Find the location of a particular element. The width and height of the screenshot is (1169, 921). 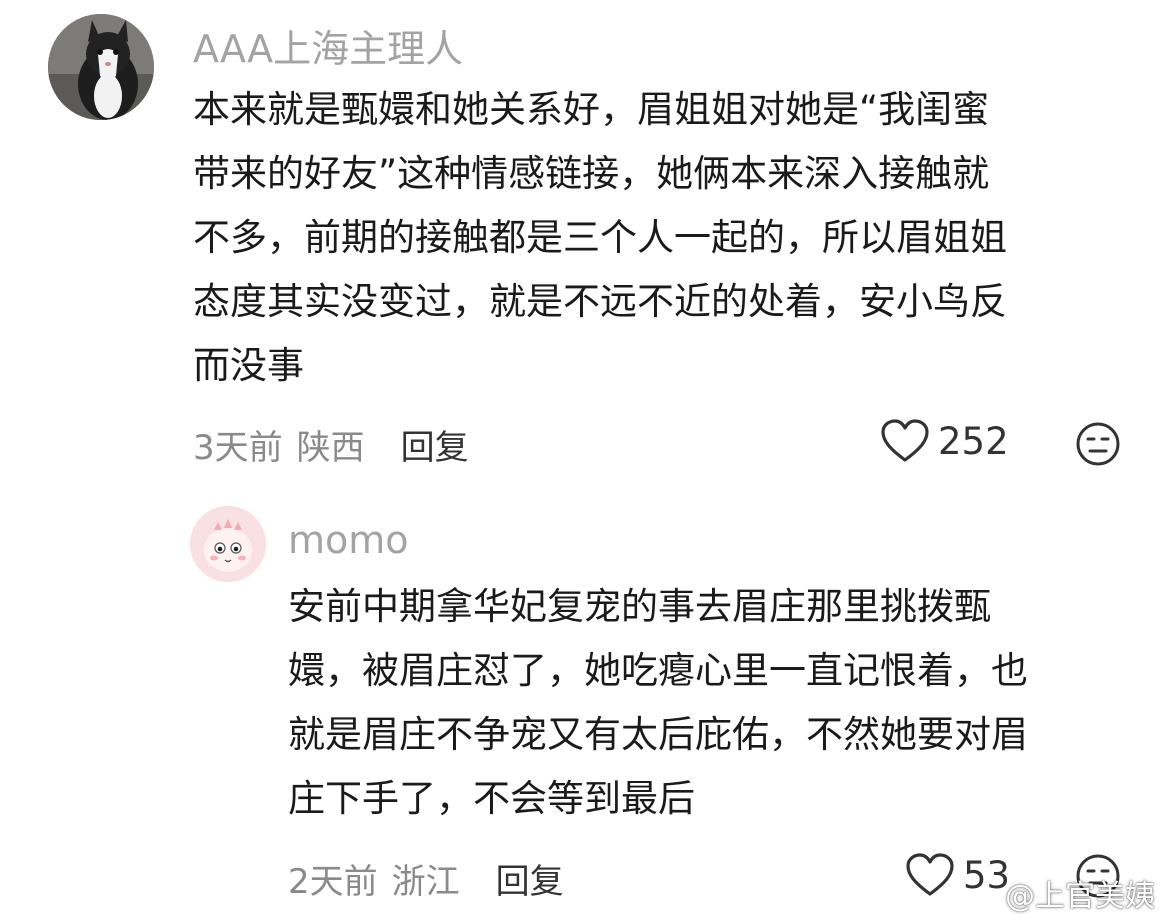

comment-line: 而没事 is located at coordinates (248, 365).